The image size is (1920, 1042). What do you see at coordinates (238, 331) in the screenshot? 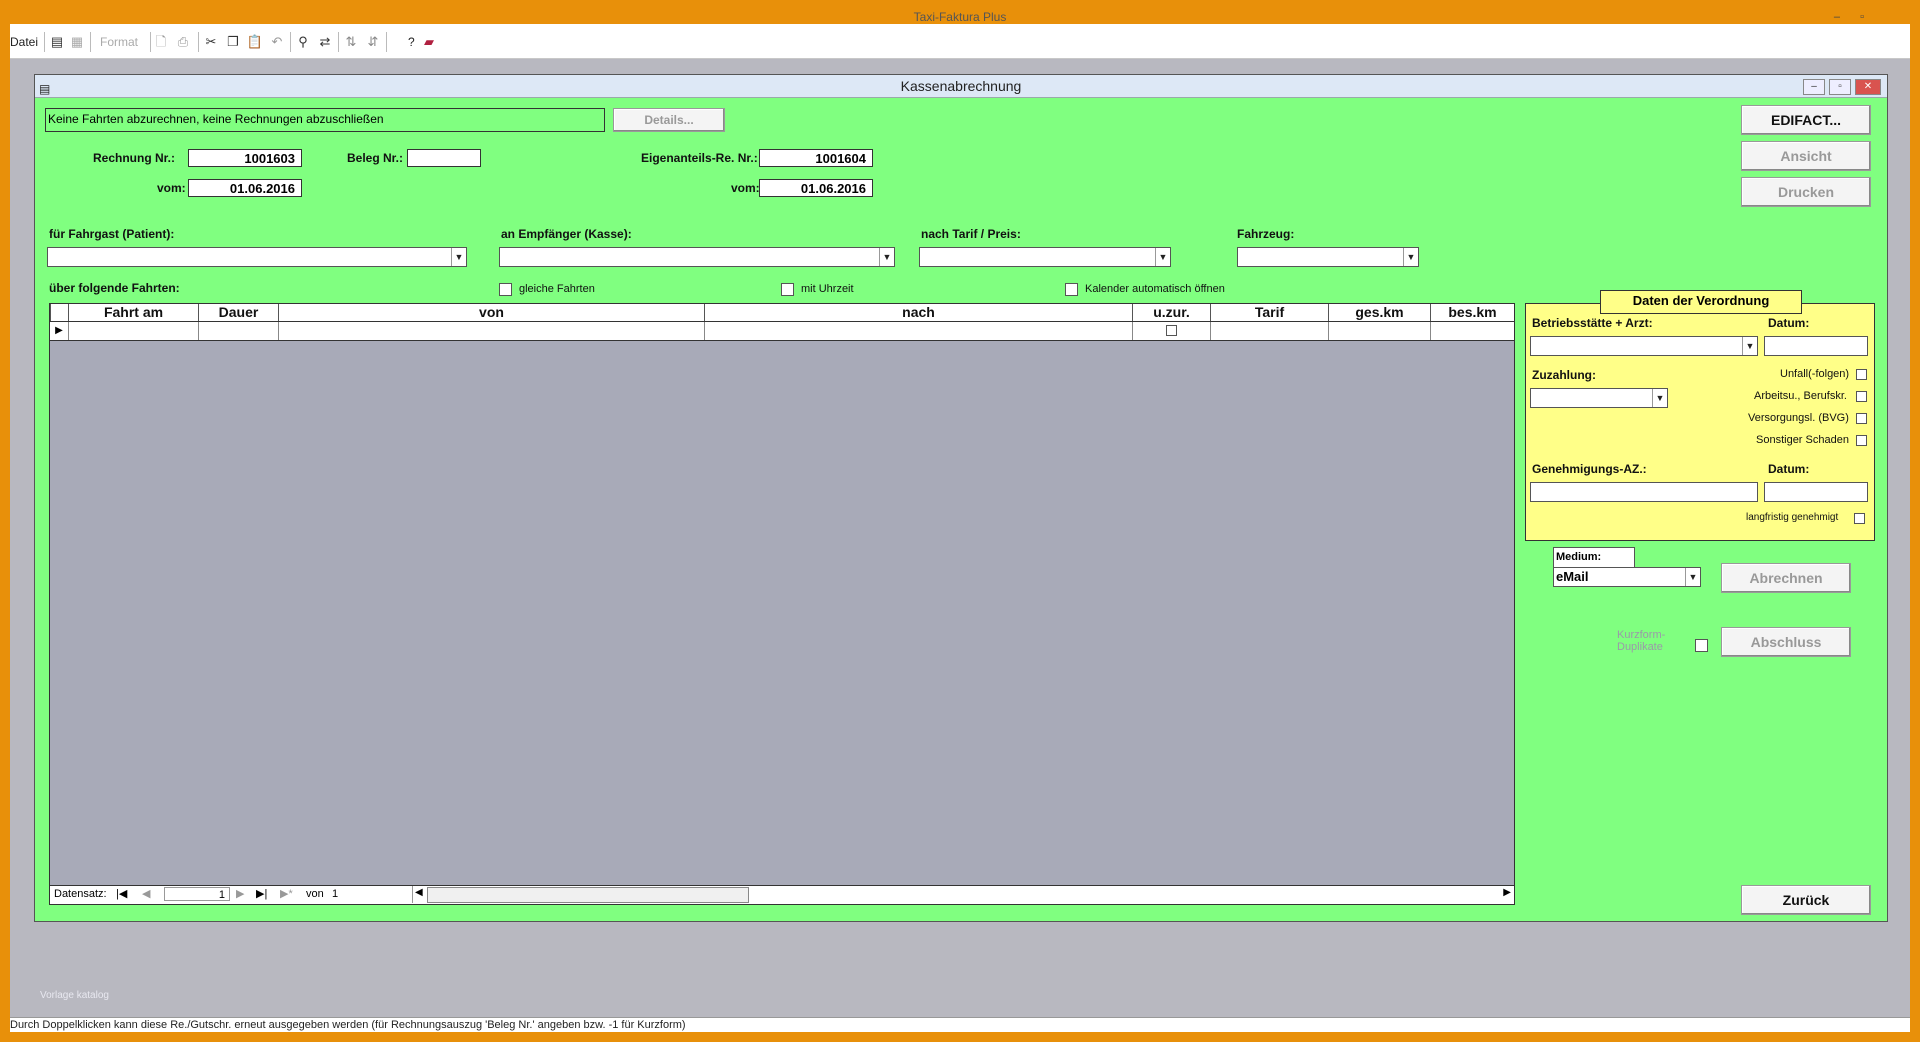
I see `cell-dauer` at bounding box center [238, 331].